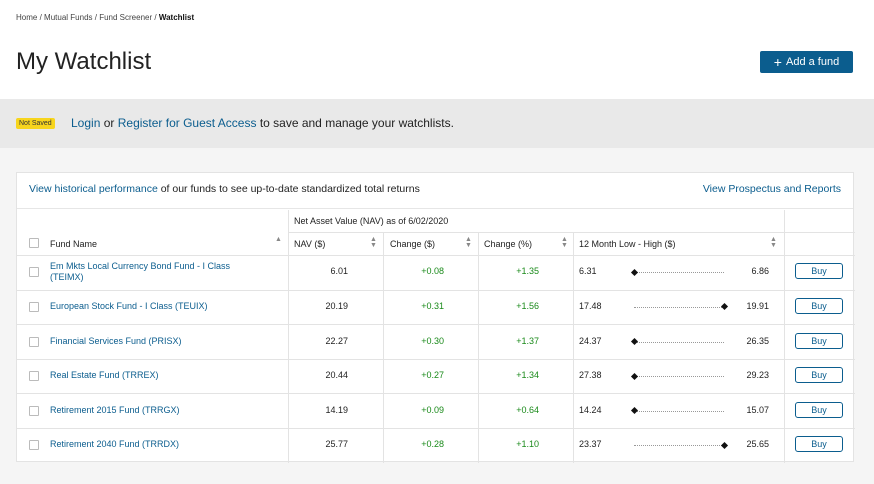  Describe the element at coordinates (777, 62) in the screenshot. I see `plus-icon: +` at that location.